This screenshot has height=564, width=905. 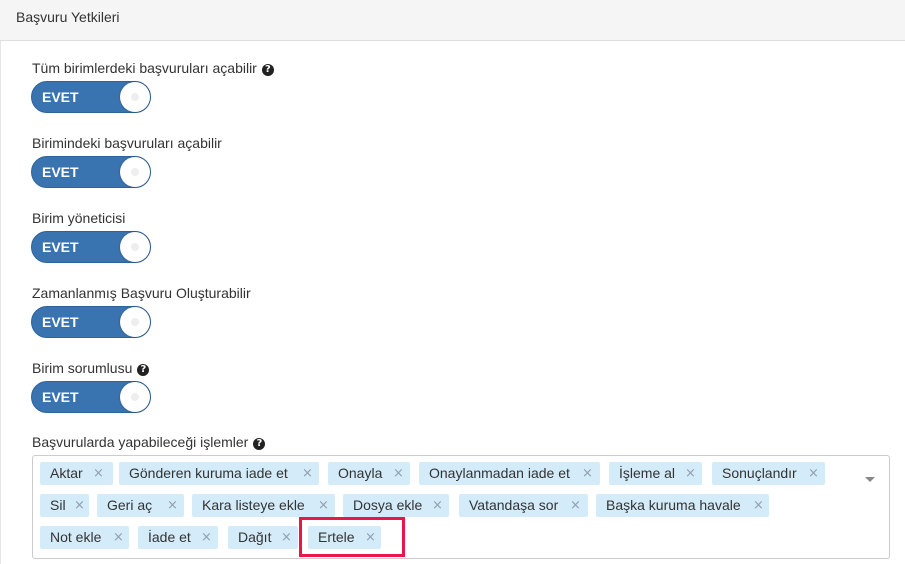 I want to click on panel-title: Başvuru Yetkileri, so click(x=68, y=17).